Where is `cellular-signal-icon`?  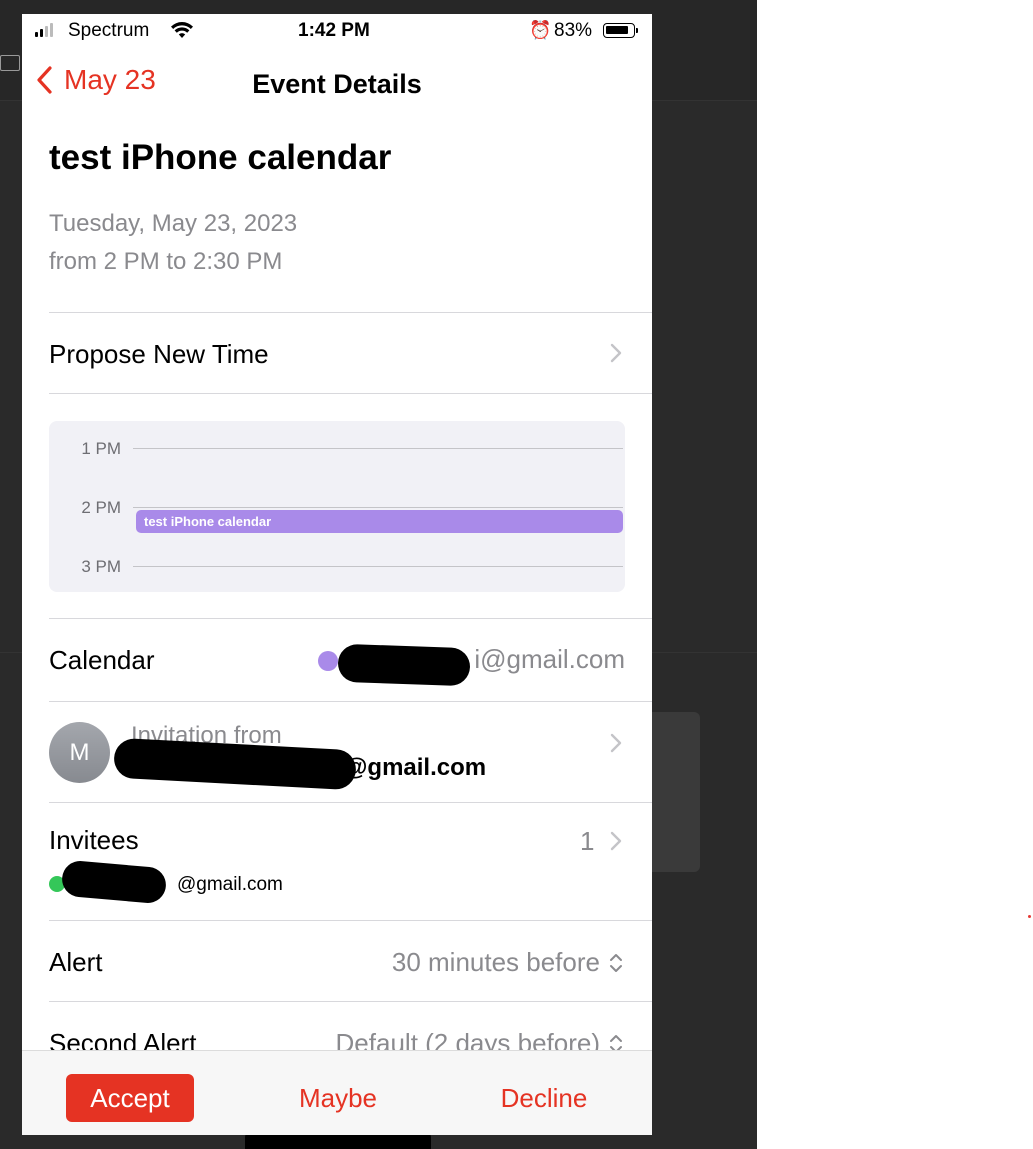 cellular-signal-icon is located at coordinates (44, 30).